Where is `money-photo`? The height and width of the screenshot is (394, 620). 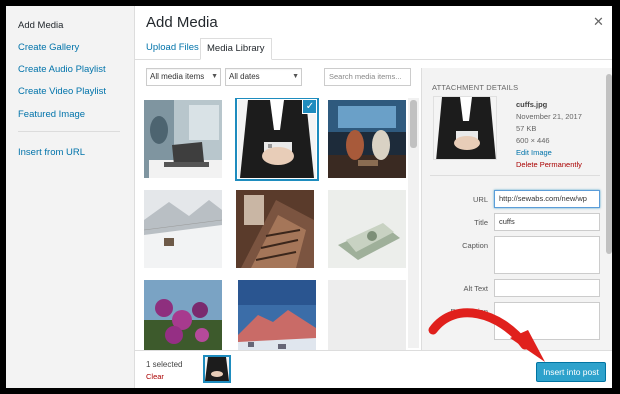
money-photo is located at coordinates (367, 229).